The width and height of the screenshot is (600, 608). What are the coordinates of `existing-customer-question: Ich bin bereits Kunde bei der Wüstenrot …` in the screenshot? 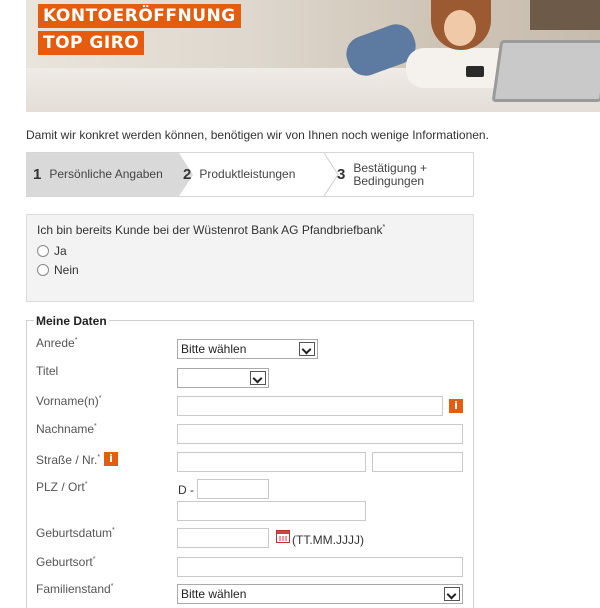 It's located at (211, 230).